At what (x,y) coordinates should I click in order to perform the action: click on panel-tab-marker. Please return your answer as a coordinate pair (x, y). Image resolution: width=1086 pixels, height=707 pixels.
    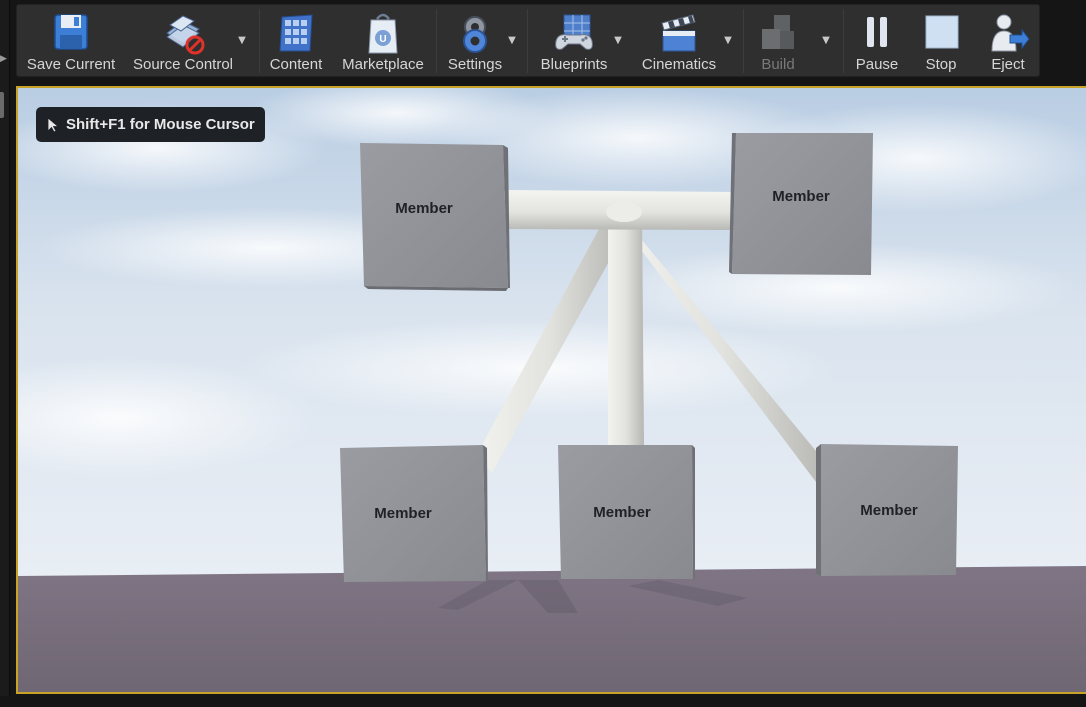
    Looking at the image, I should click on (2, 105).